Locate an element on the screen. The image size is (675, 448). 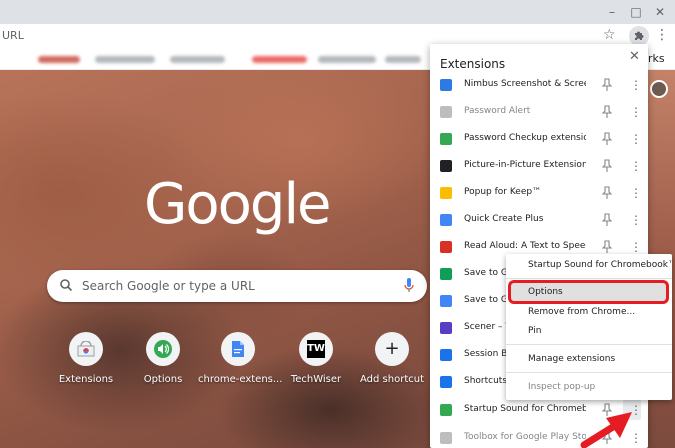
omnibox: URL is located at coordinates (13, 35).